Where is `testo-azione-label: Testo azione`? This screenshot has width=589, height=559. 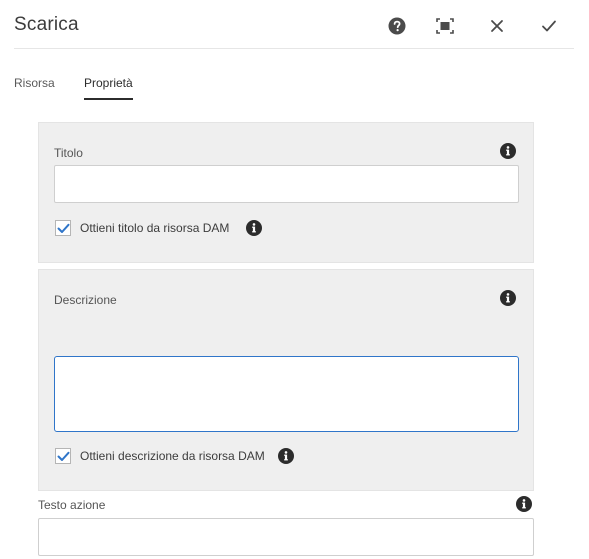 testo-azione-label: Testo azione is located at coordinates (72, 505).